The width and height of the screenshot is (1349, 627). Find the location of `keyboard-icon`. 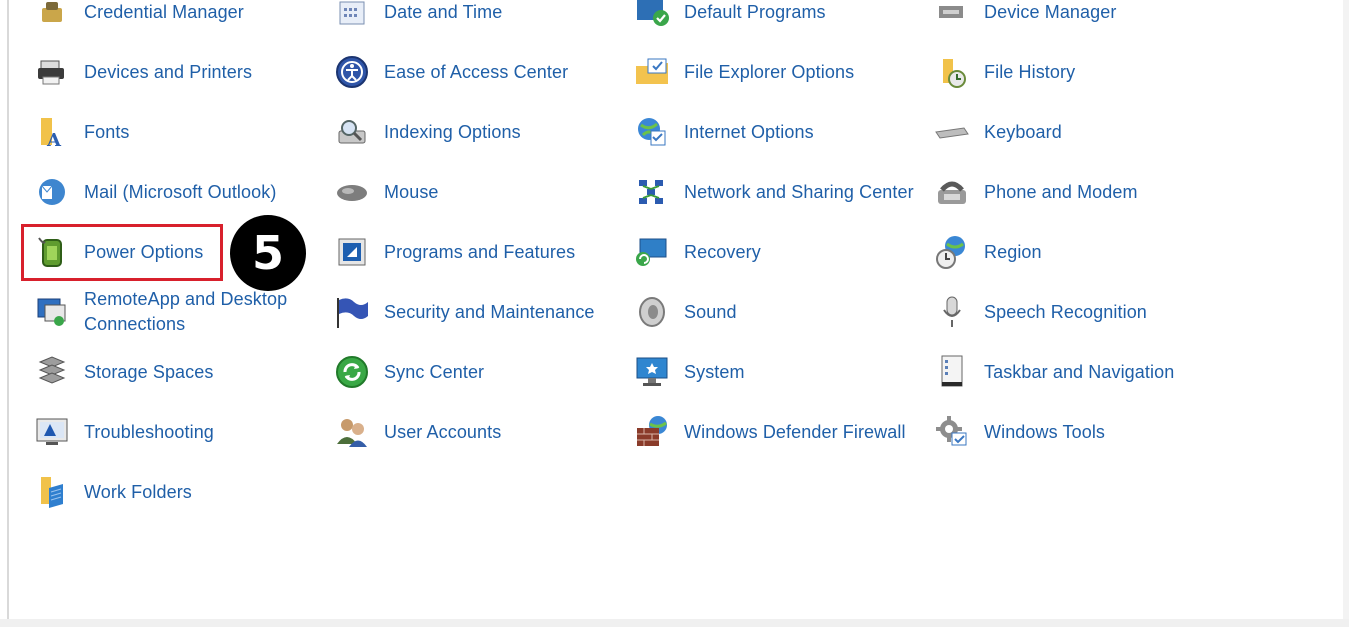

keyboard-icon is located at coordinates (952, 132).